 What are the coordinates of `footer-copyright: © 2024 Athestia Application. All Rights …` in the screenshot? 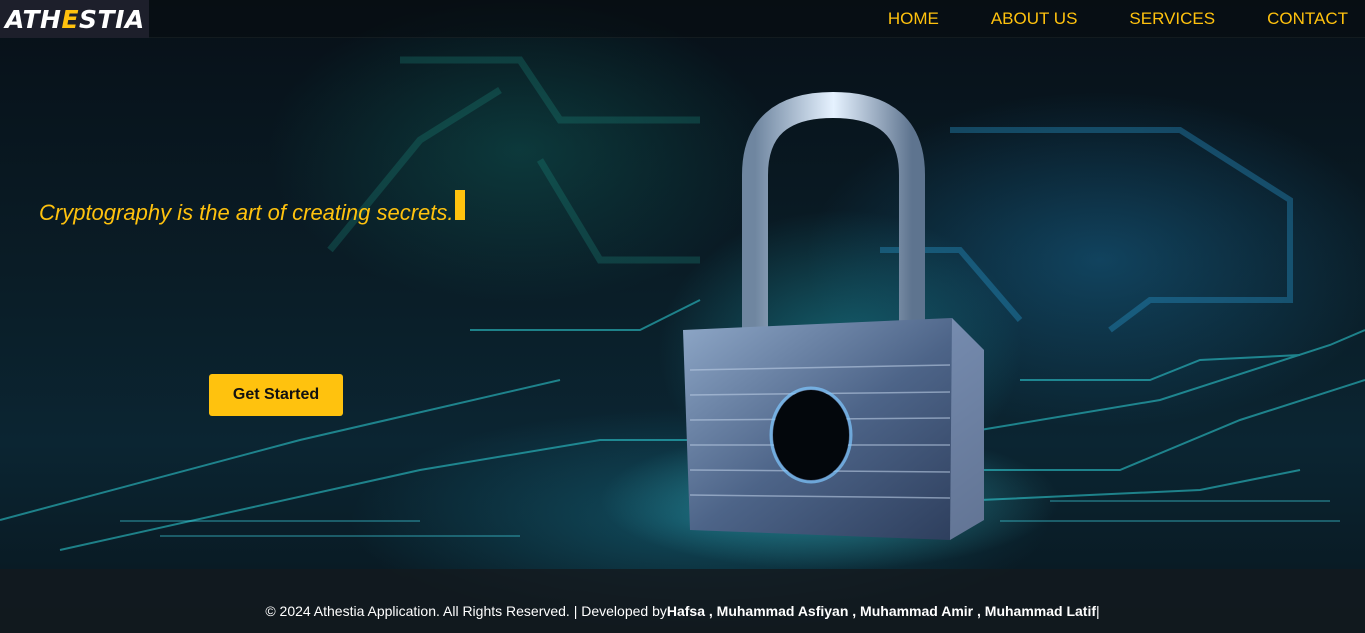 It's located at (466, 611).